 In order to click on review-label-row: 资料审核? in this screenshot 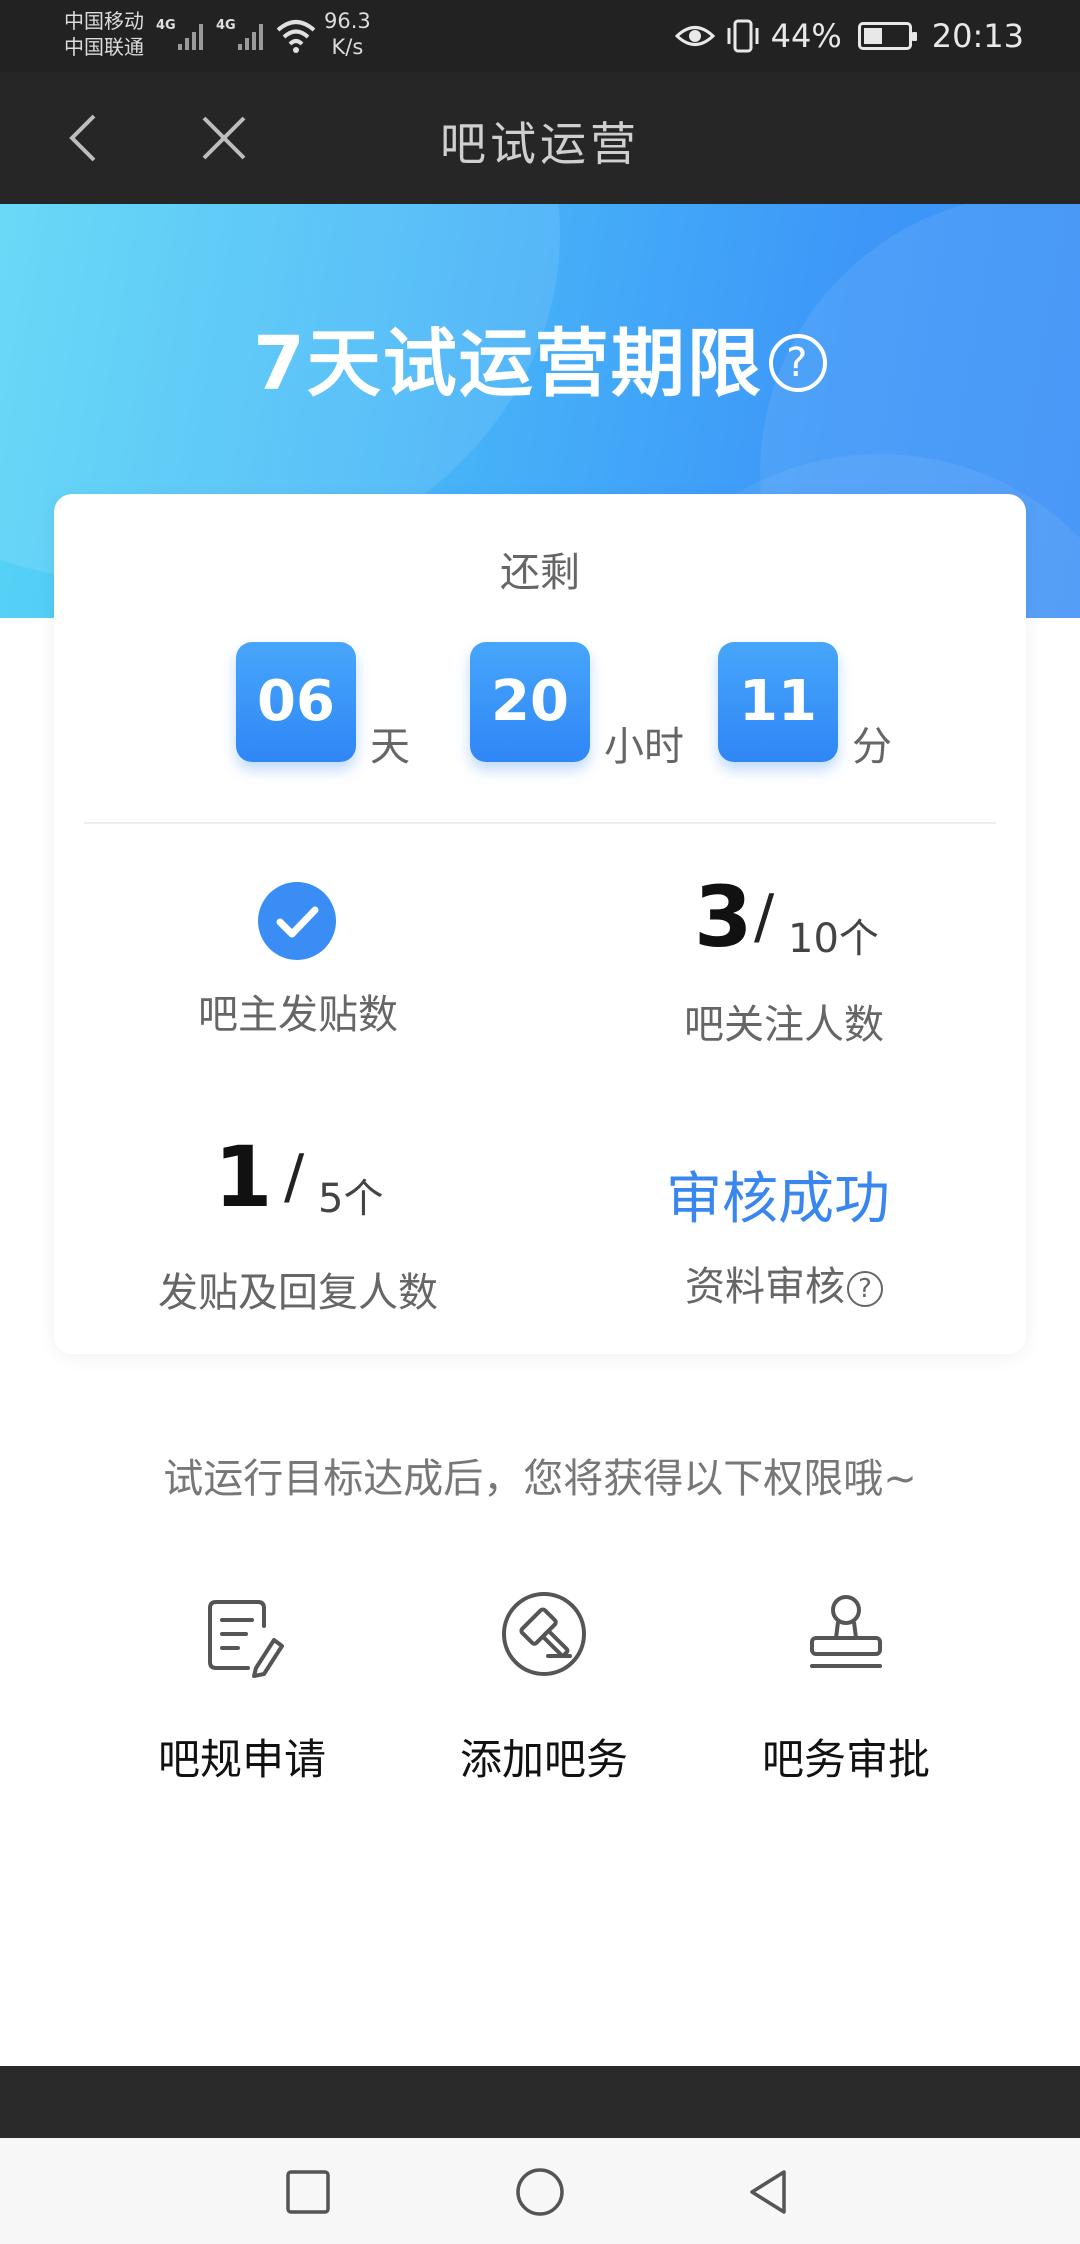, I will do `click(784, 1283)`.